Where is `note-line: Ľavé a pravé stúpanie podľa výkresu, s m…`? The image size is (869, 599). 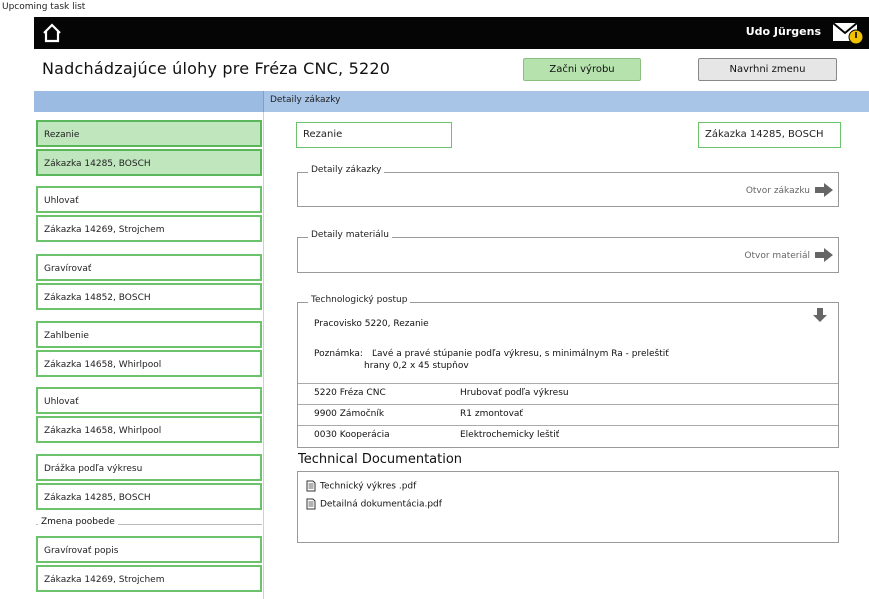
note-line: Ľavé a pravé stúpanie podľa výkresu, s m… is located at coordinates (520, 354).